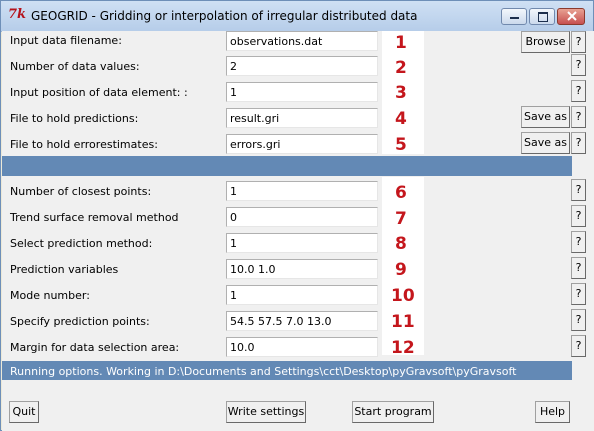 Image resolution: width=594 pixels, height=431 pixels. What do you see at coordinates (80, 321) in the screenshot?
I see `label-prediction-points: Specify prediction points:` at bounding box center [80, 321].